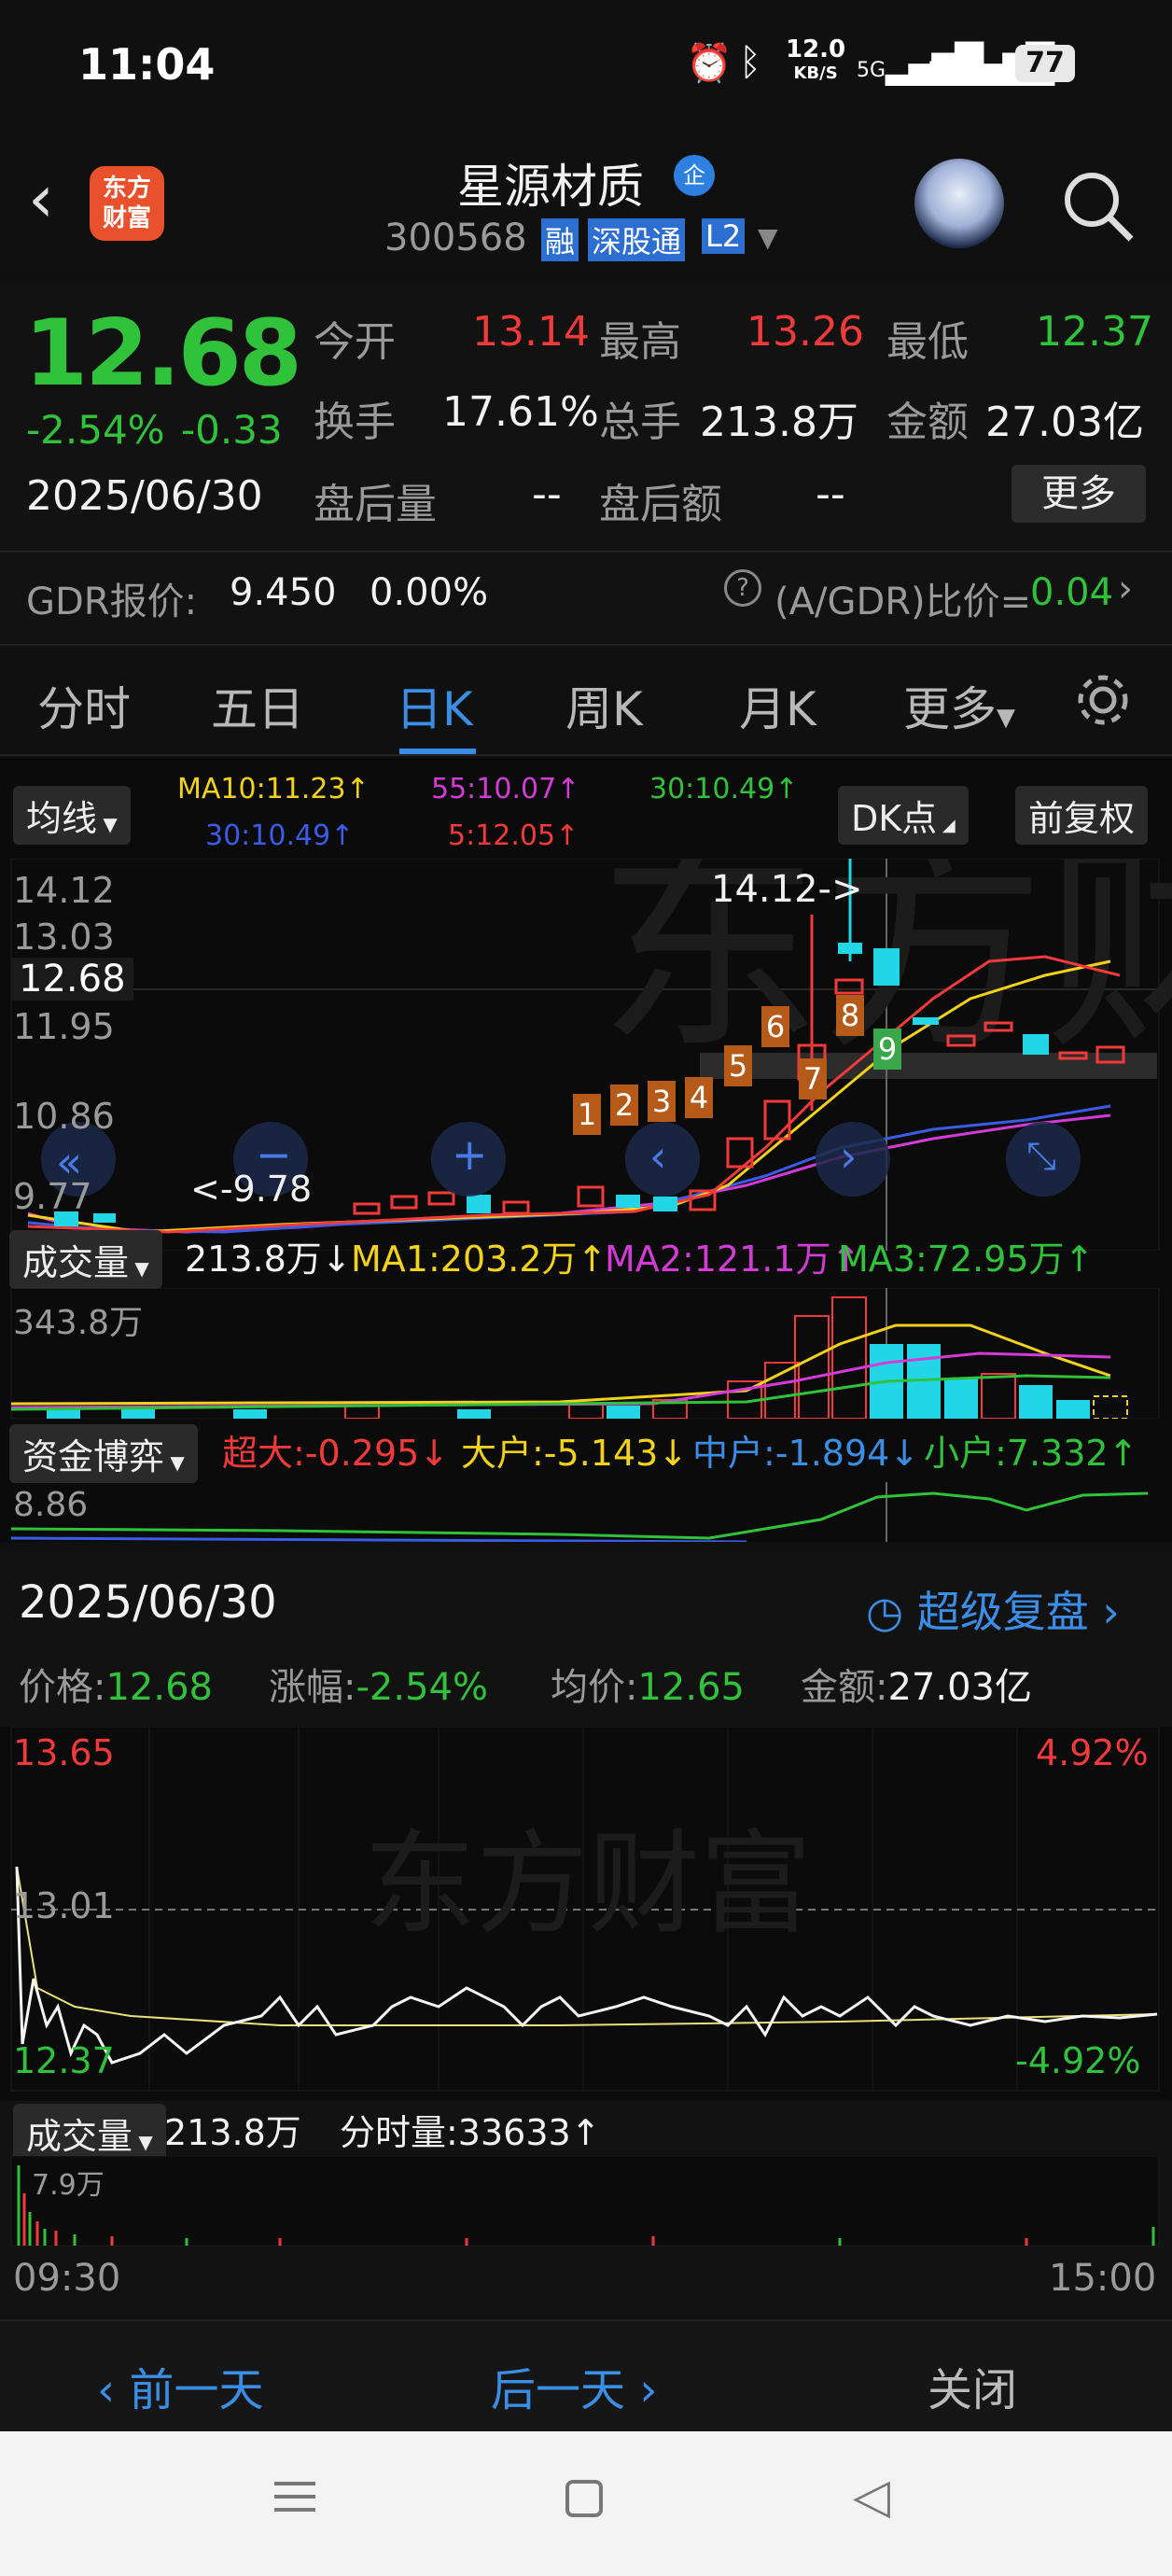 Image resolution: width=1172 pixels, height=2576 pixels. Describe the element at coordinates (72, 815) in the screenshot. I see `ma-selector: 均线 ▼` at that location.